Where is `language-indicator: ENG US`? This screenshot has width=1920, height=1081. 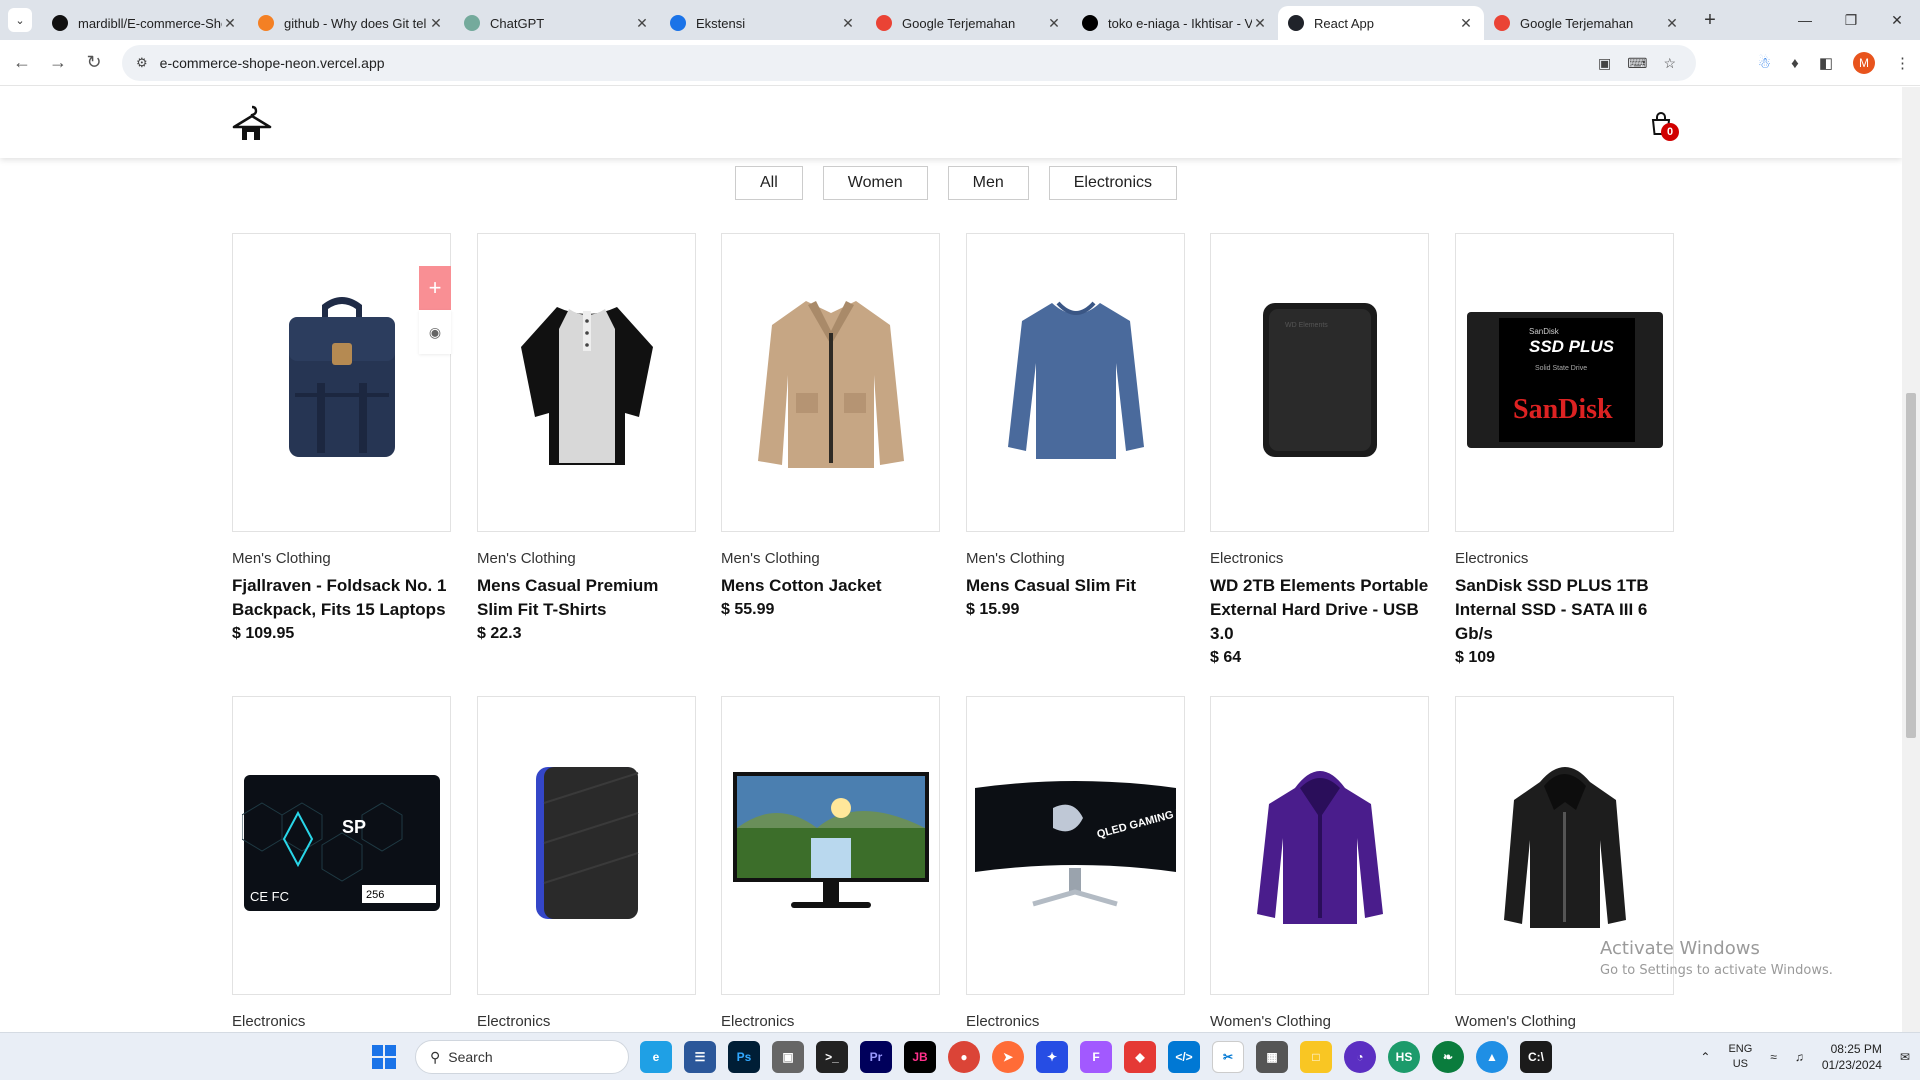
language-indicator: ENG US is located at coordinates (1740, 1057).